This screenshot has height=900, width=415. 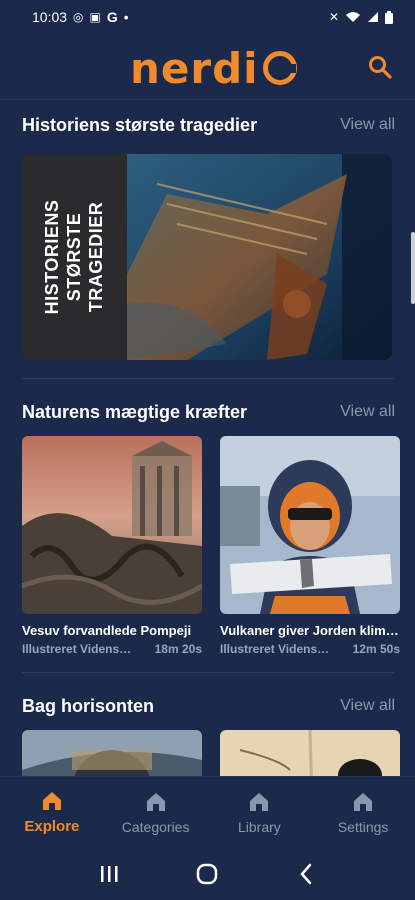 I want to click on back-icon, so click(x=306, y=874).